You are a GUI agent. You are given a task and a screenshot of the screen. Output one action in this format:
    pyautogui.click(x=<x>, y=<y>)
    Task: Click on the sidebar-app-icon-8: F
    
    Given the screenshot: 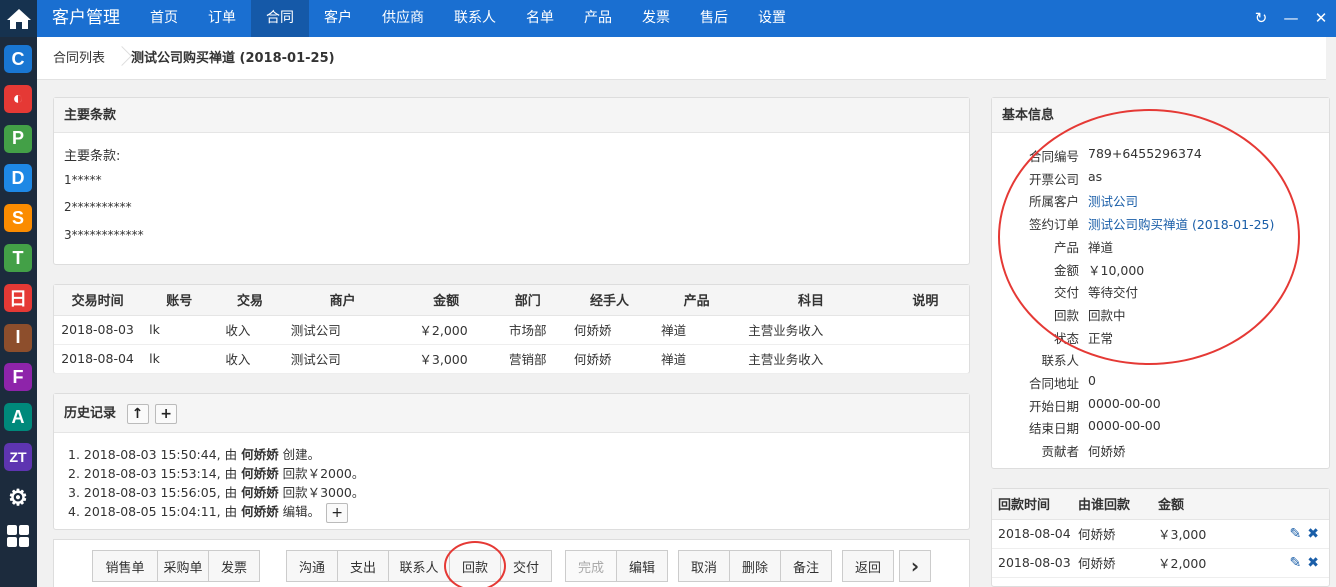 What is the action you would take?
    pyautogui.click(x=18, y=377)
    